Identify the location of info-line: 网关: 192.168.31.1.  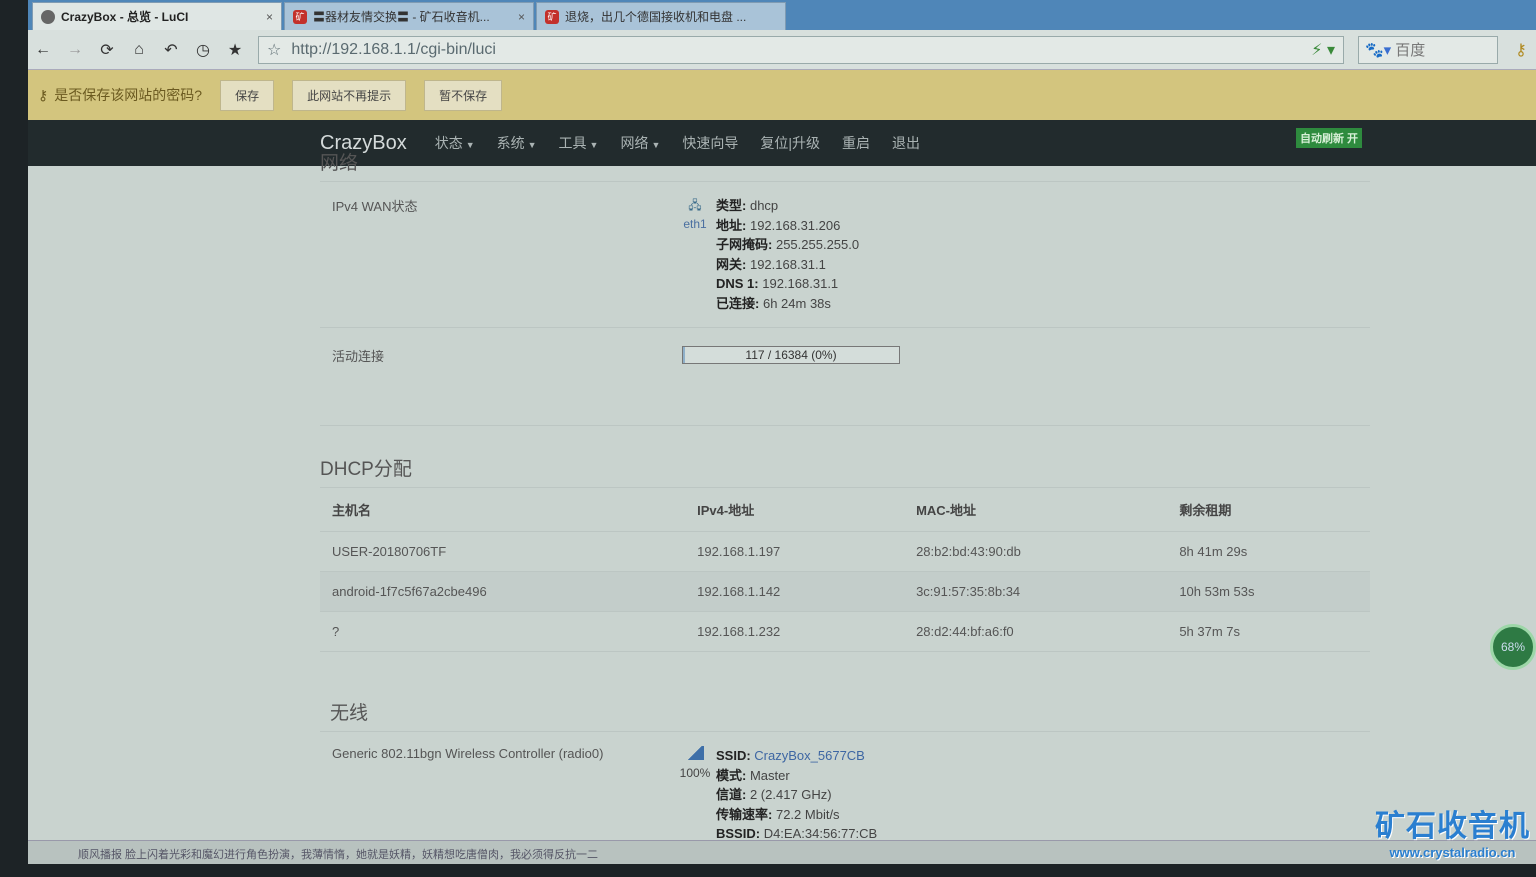
(787, 265).